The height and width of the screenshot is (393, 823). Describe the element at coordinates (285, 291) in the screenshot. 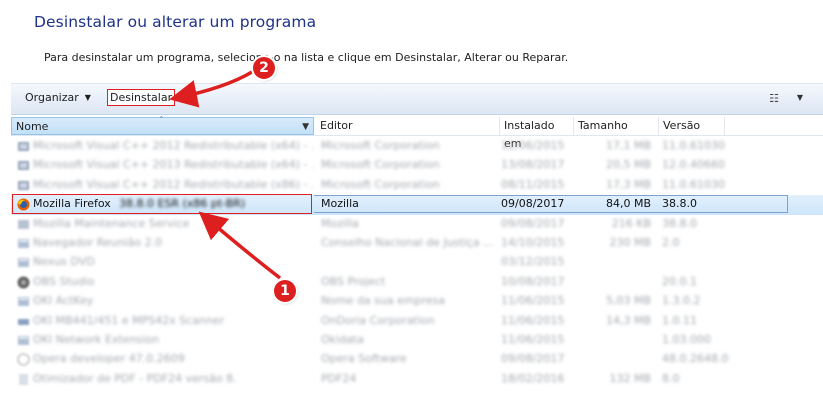

I see `callout-1: 1` at that location.